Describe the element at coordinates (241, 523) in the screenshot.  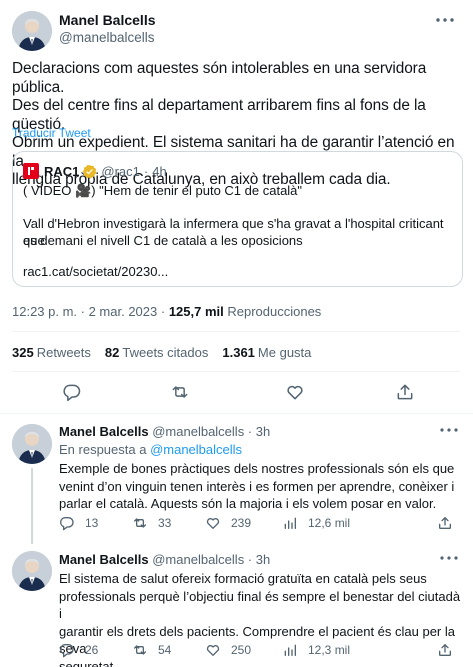
I see `like-count: 239` at that location.